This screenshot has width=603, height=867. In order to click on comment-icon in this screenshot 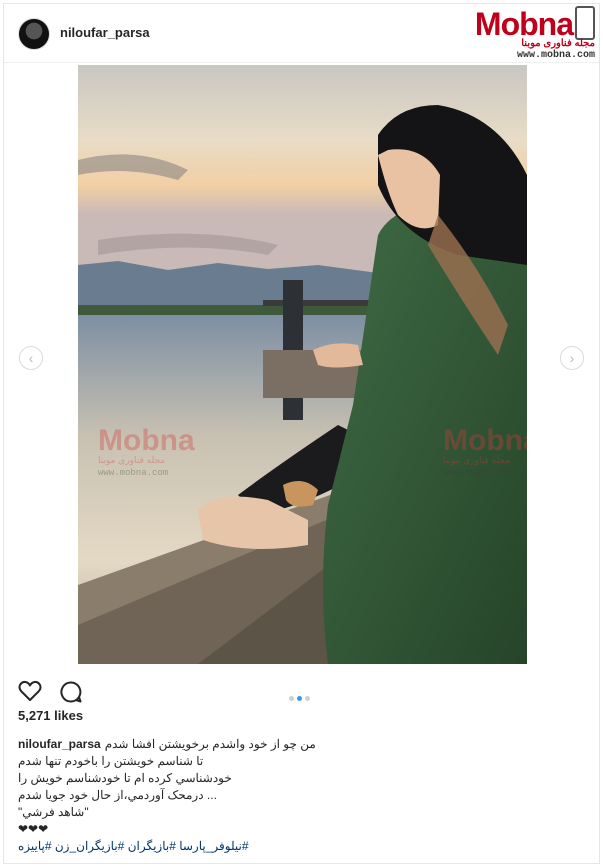, I will do `click(71, 694)`.